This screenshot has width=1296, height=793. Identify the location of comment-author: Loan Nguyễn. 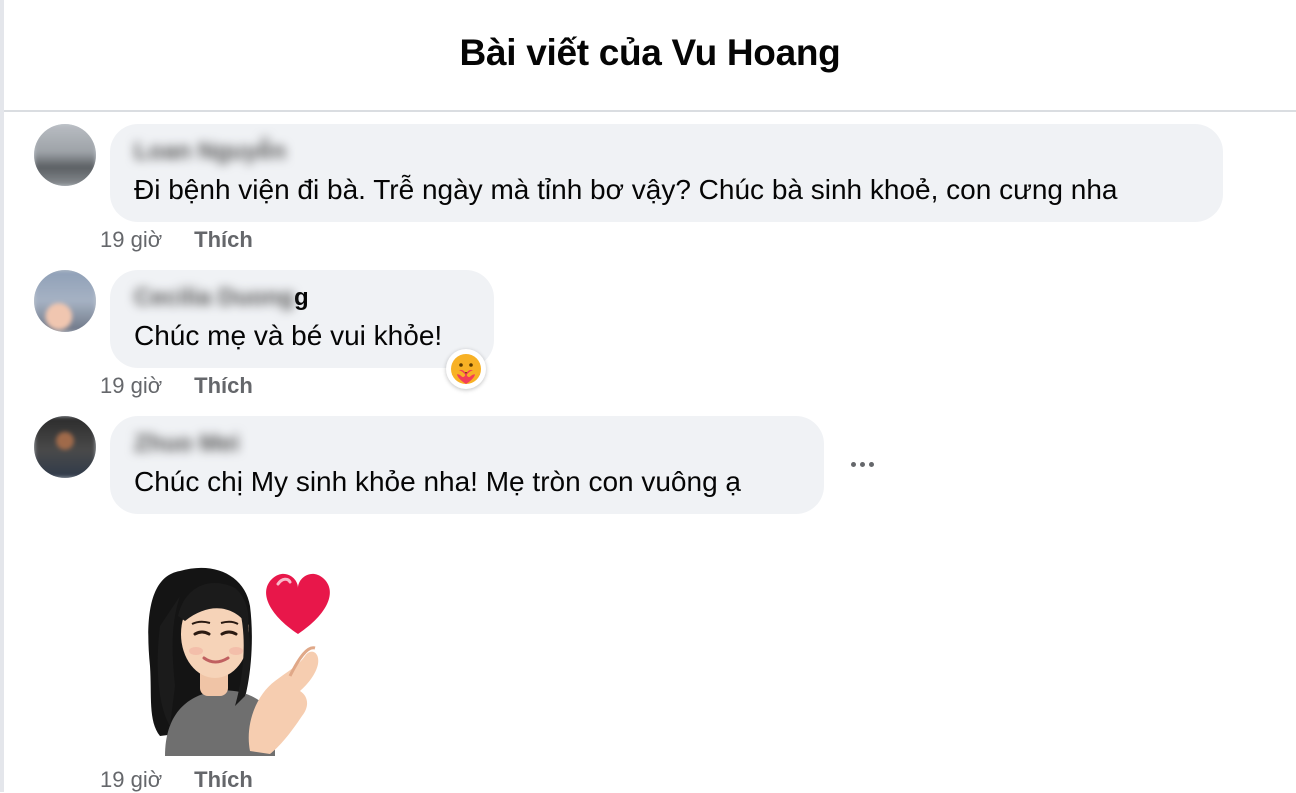
(210, 152).